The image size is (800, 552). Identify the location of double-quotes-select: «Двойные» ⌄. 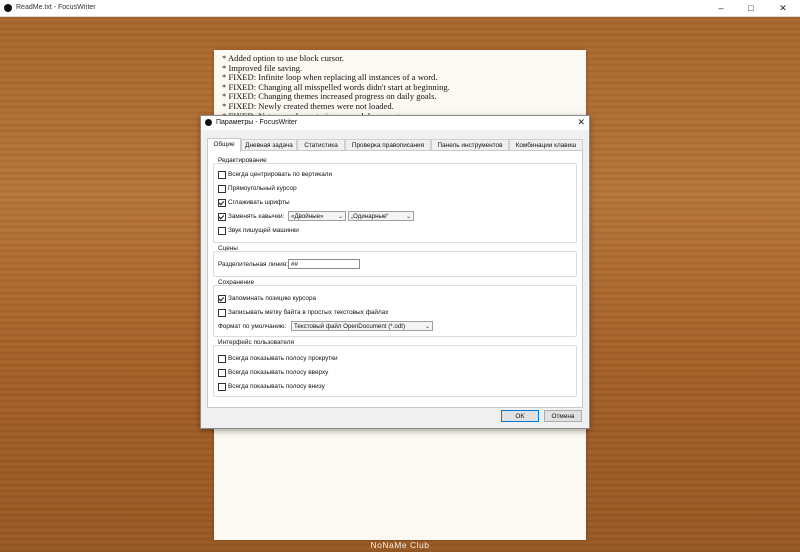
(317, 216).